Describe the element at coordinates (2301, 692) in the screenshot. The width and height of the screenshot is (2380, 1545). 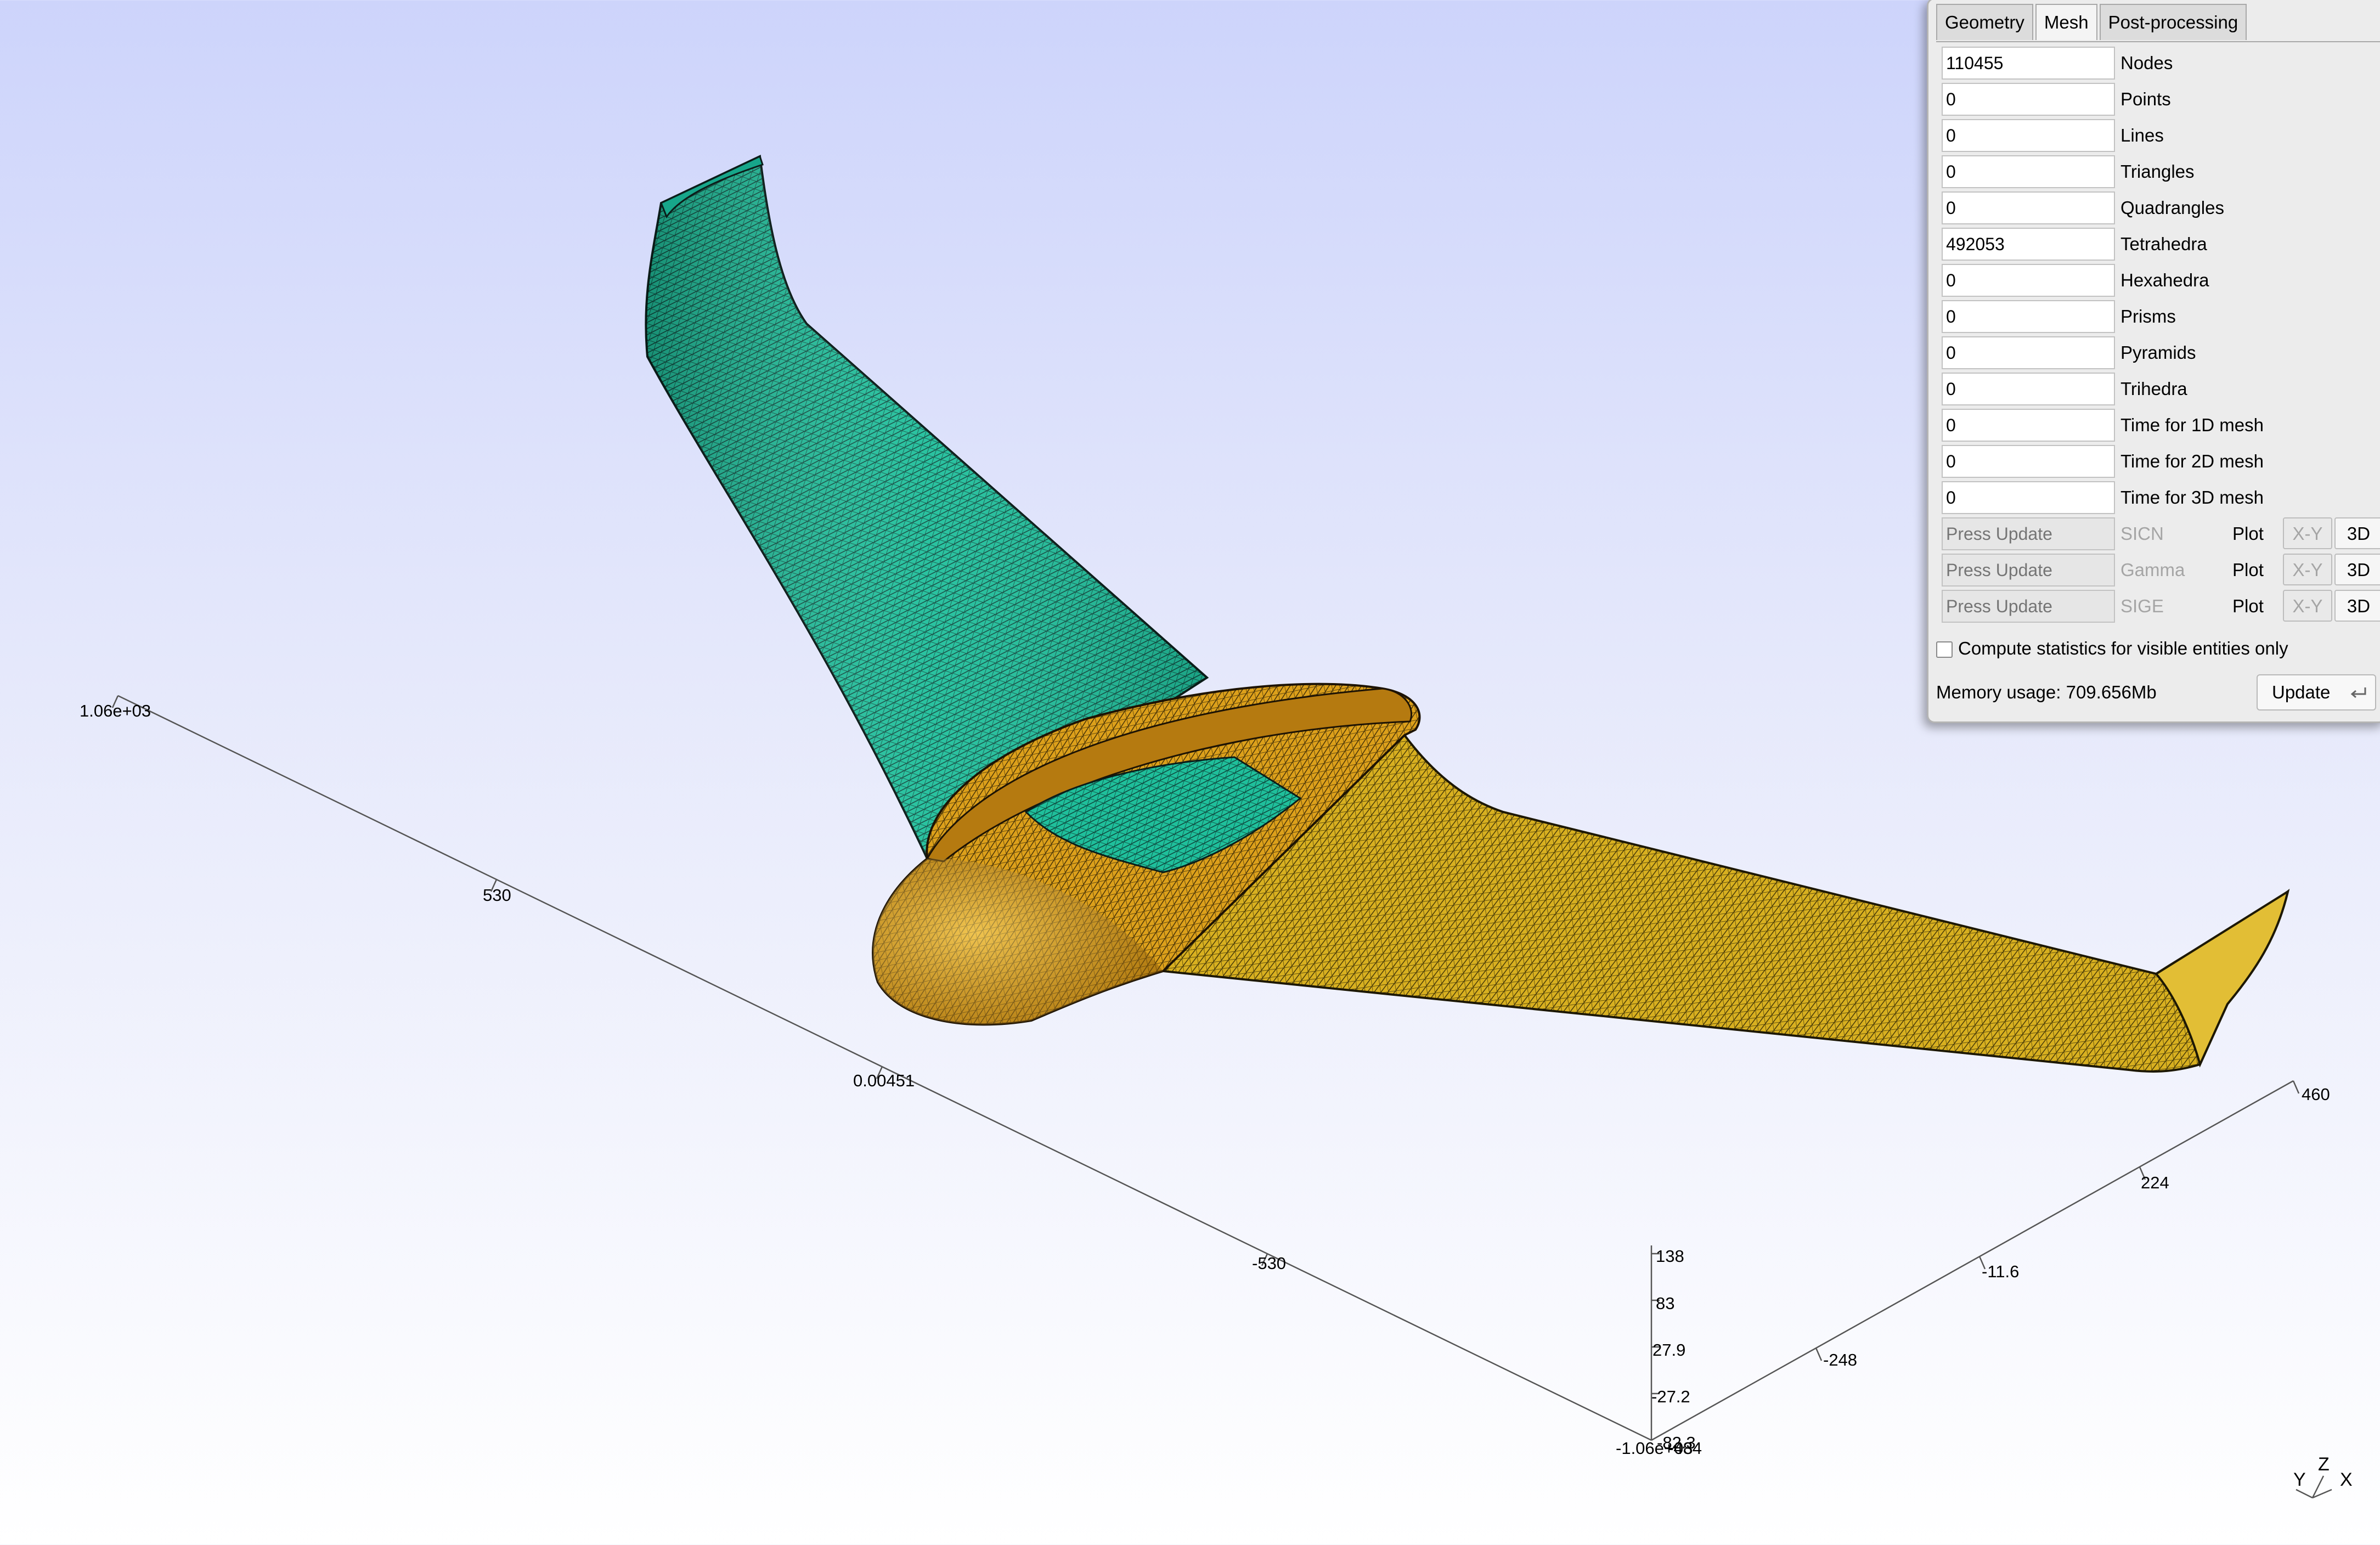
I see `update-button-label: Update` at that location.